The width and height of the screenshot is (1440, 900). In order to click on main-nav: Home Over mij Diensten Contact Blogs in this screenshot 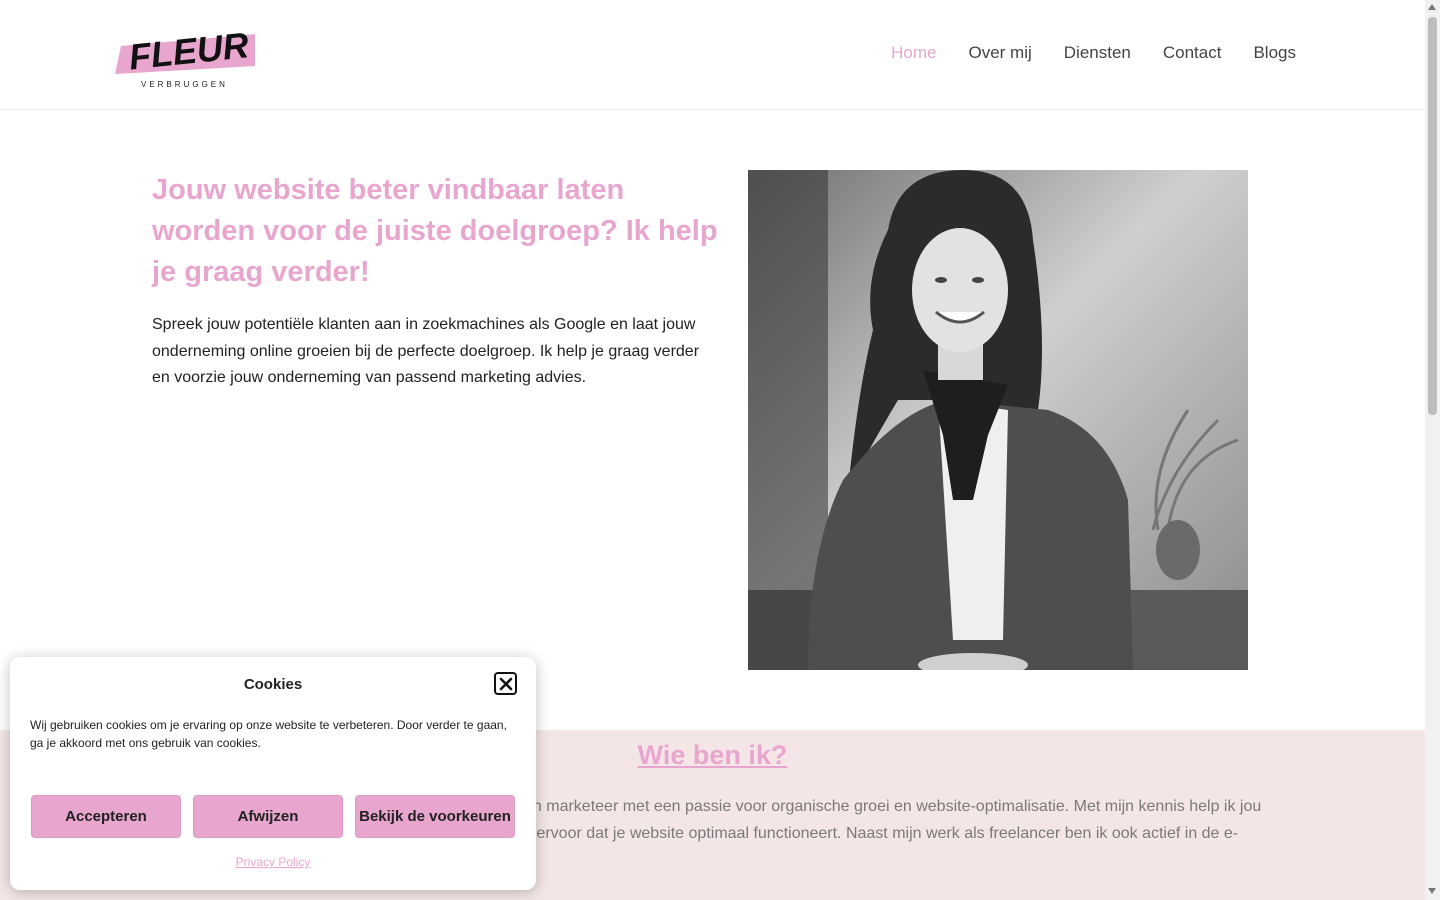, I will do `click(1093, 53)`.